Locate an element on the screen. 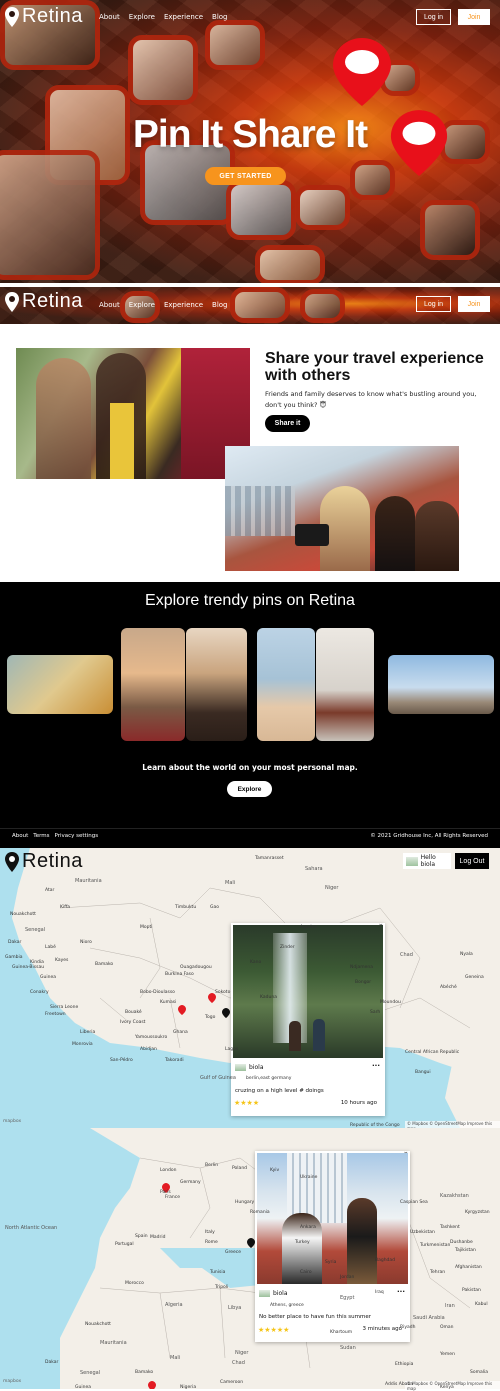 The image size is (500, 1391). map-place-label: Syria is located at coordinates (331, 1262).